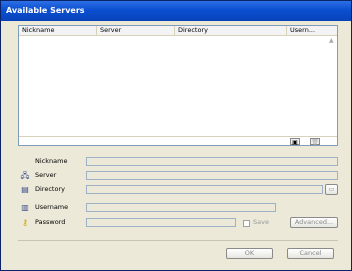 The width and height of the screenshot is (352, 271). I want to click on server-label: Server, so click(46, 175).